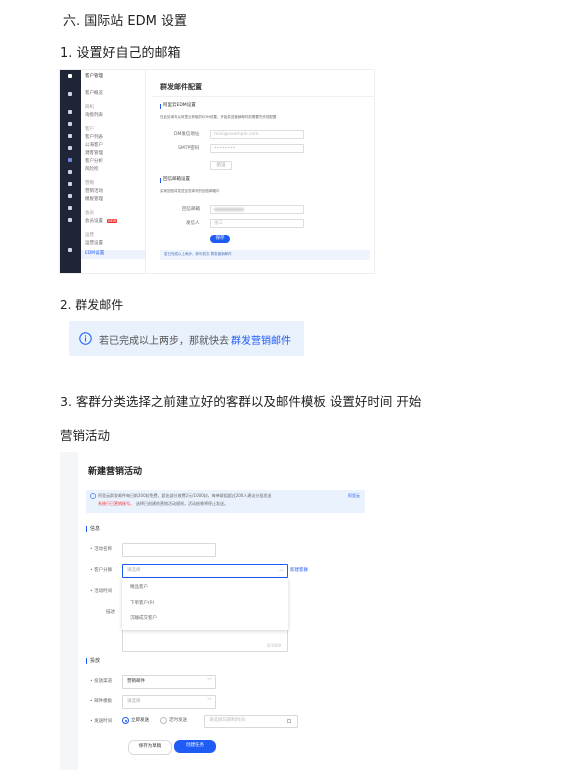 This screenshot has width=579, height=772. Describe the element at coordinates (221, 165) in the screenshot. I see `verify-button: 验证` at that location.